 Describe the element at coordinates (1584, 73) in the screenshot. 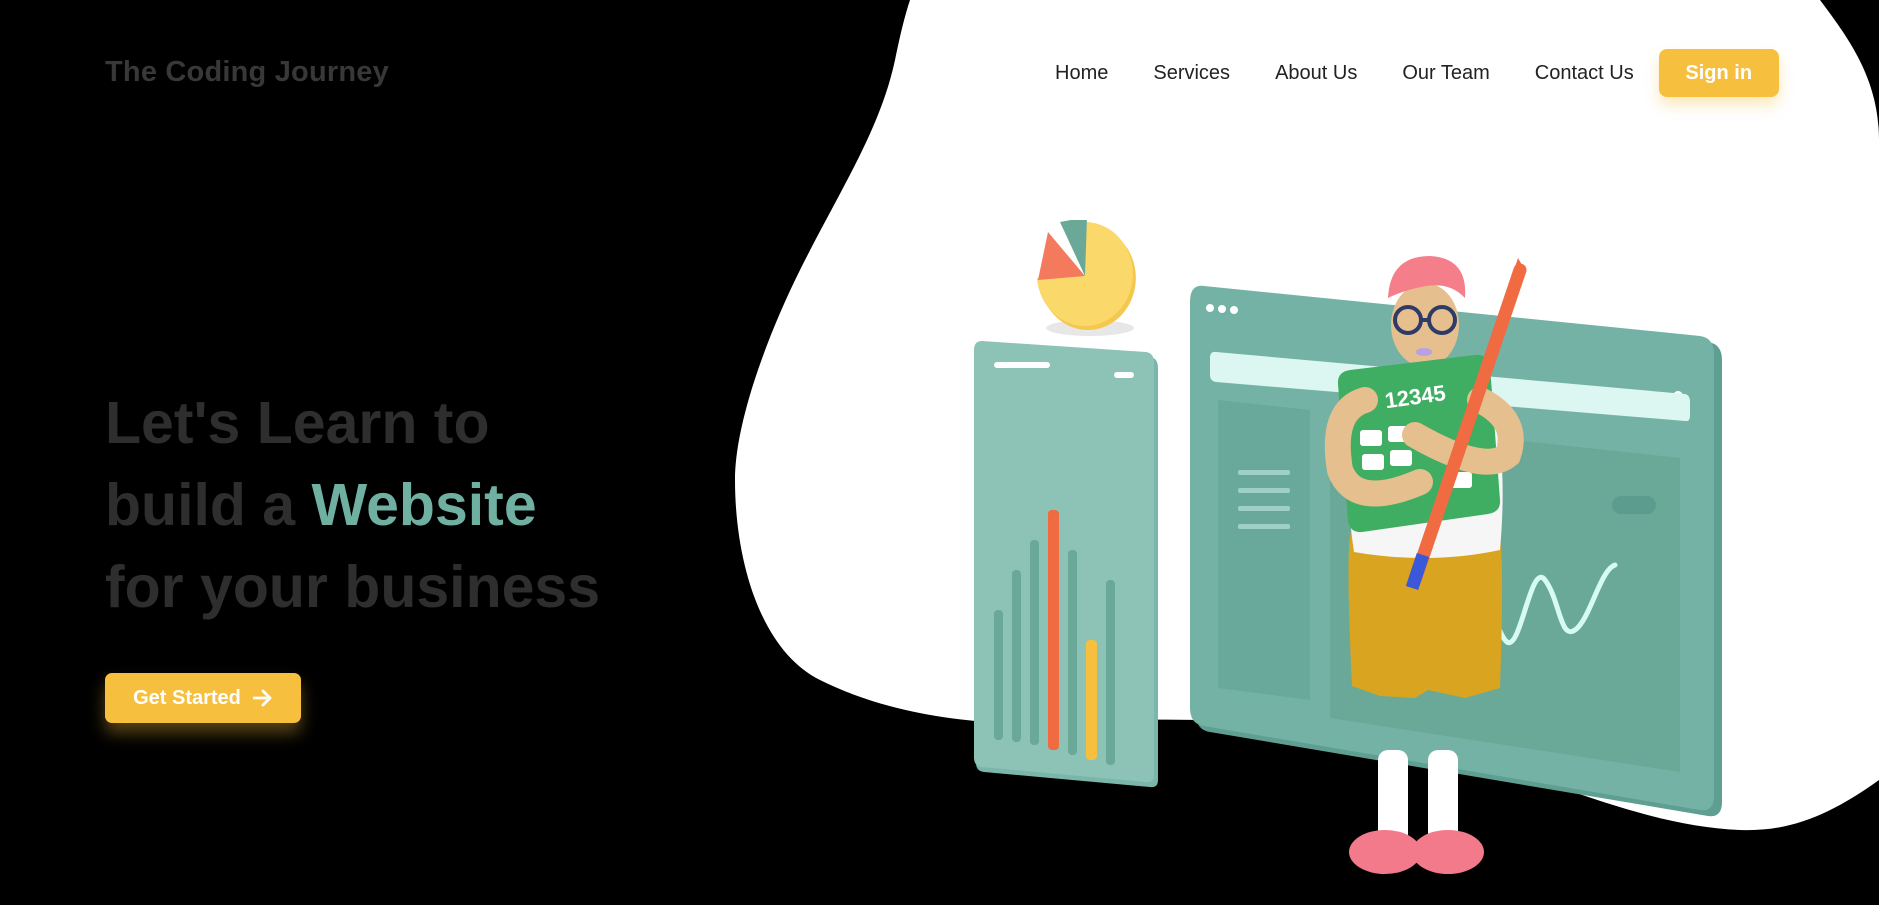

I see `nav-contact-us: Contact Us` at that location.